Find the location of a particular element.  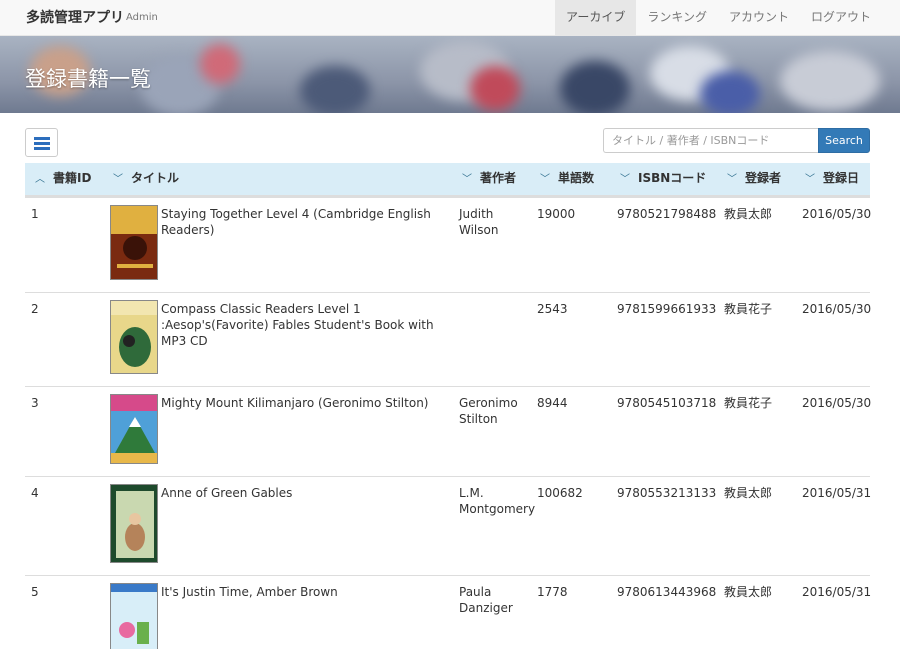

column-header-author: ﹀ 著作者 is located at coordinates (489, 179).